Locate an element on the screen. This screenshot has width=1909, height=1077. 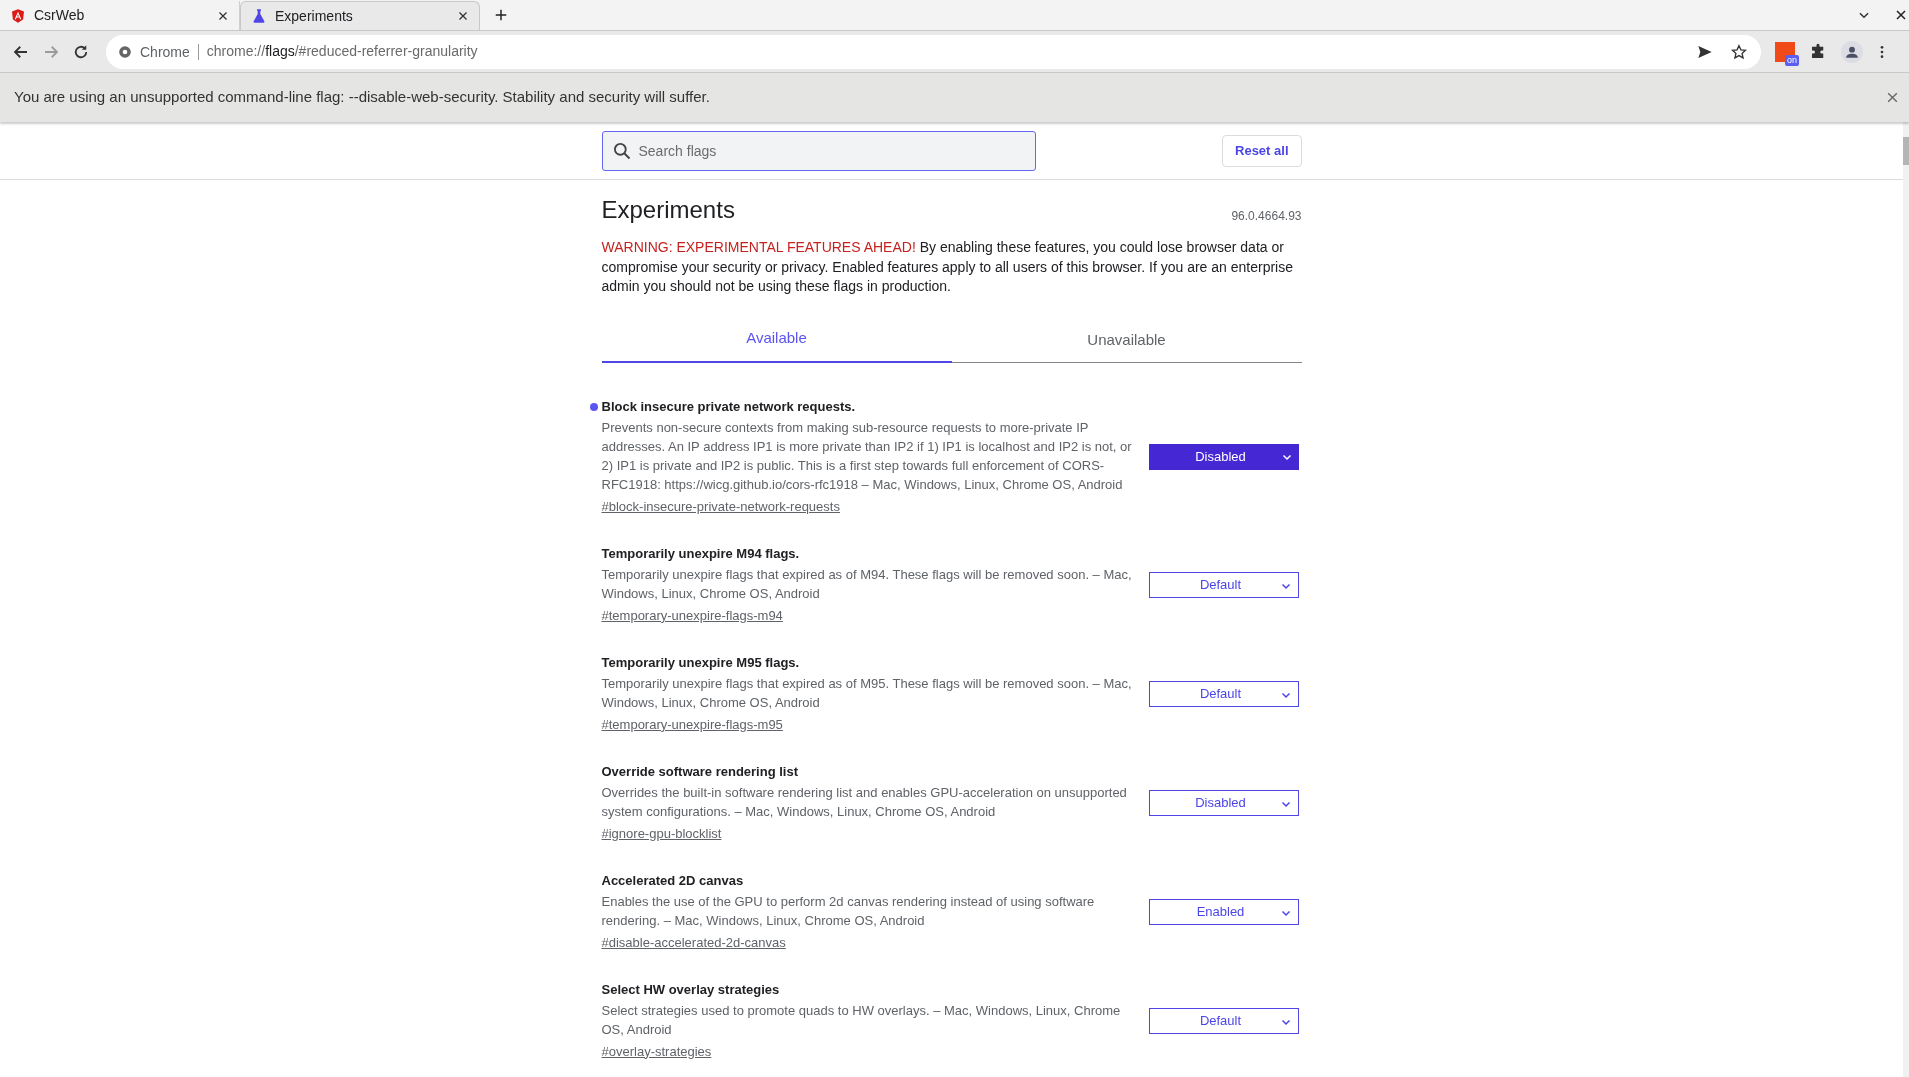
flag-description: Prevents non-secure contexts from making sub-resource requests to more-private IP addresses. An IP address IP1 is more private than IP2 if 1) IP1 is localhost and IP2 is not, or 2) IP1 is private and IP2 is public. This is a first step towards full enforcement of CORS-RFC1918: https://wicg.github.io/cors-rfc1918 – Mac, Windows, Linux, Chrome OS, Android is located at coordinates (867, 456).